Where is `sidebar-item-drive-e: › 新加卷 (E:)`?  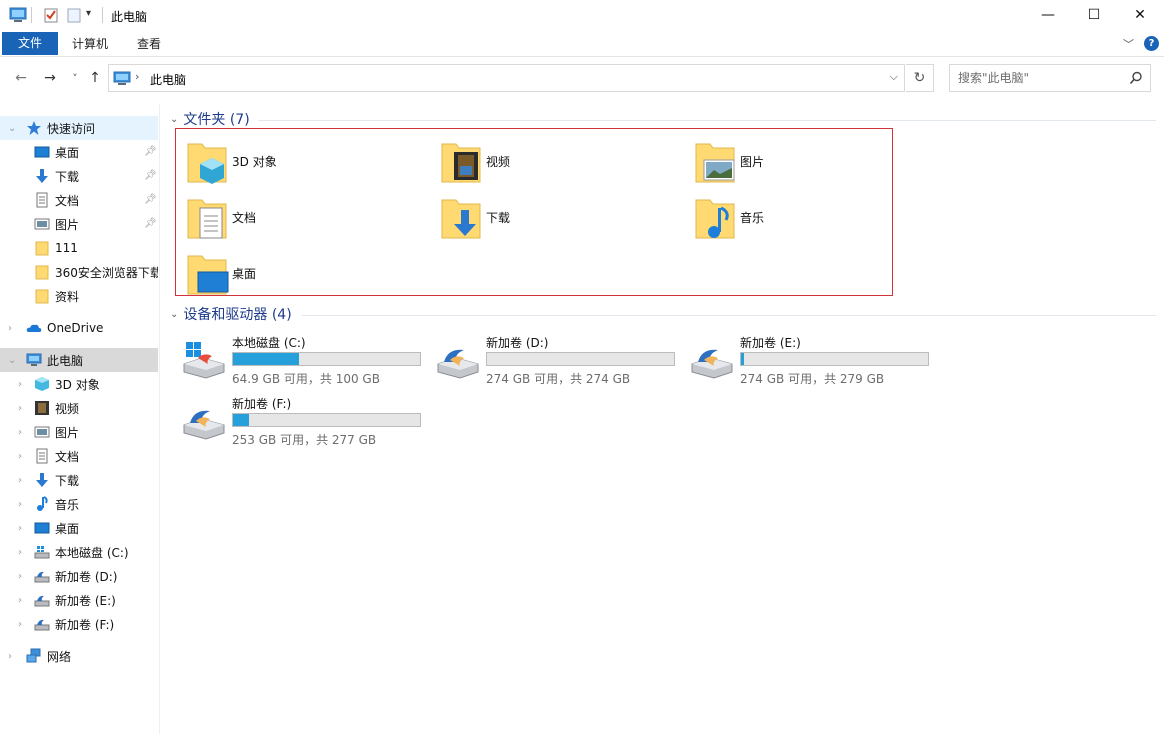
sidebar-item-drive-e: › 新加卷 (E:) is located at coordinates (79, 600).